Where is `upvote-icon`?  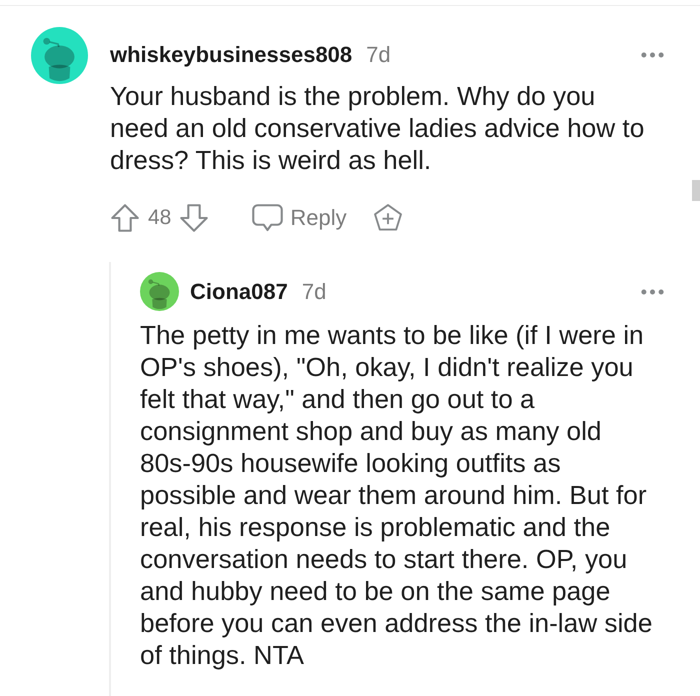
upvote-icon is located at coordinates (125, 218).